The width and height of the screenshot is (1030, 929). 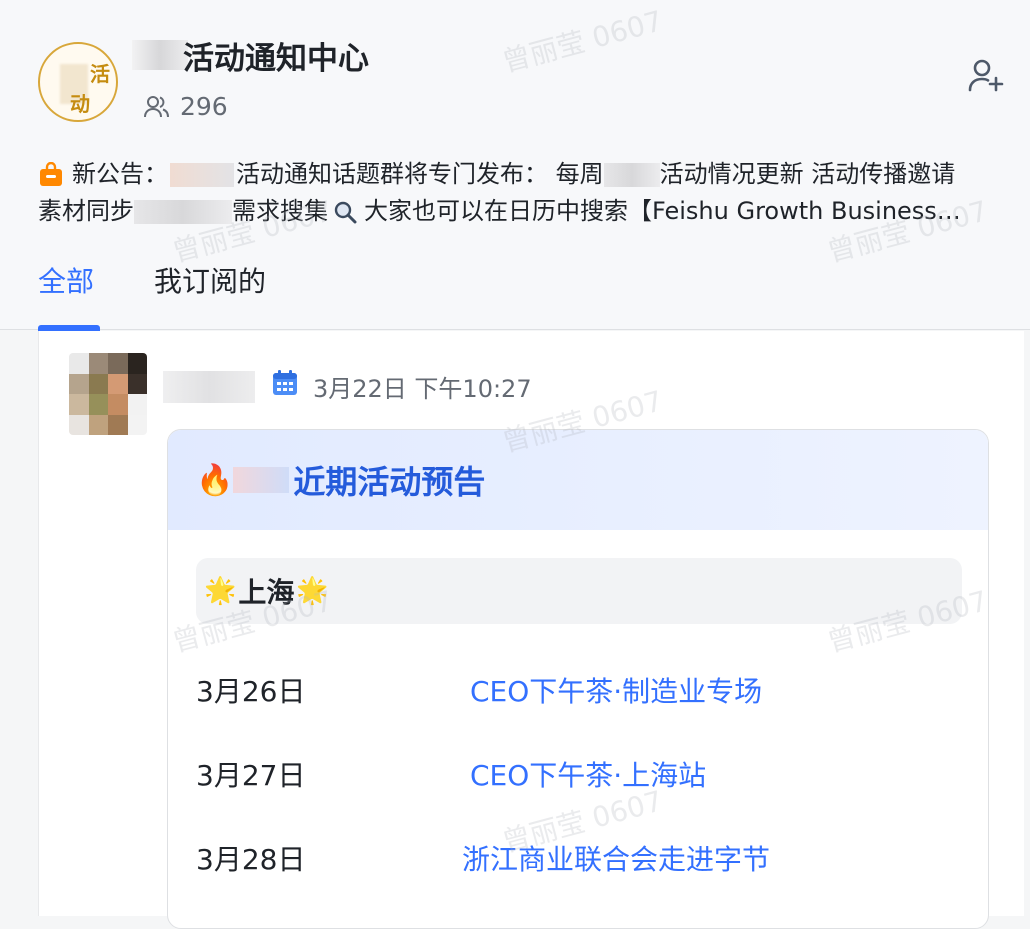 I want to click on announcement-line-1: 新公告： 活动通知话题群将专门发布： 每周 活动情况更新 活动传播邀请, so click(x=528, y=174).